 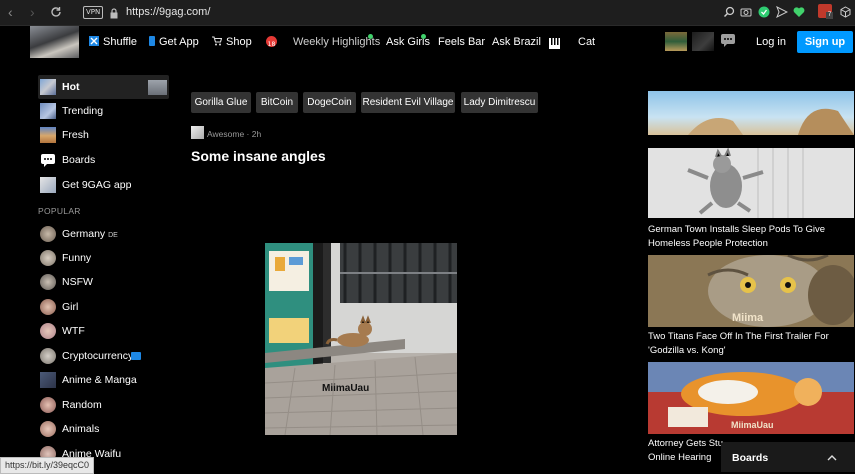 I want to click on animals-avatar, so click(x=48, y=429).